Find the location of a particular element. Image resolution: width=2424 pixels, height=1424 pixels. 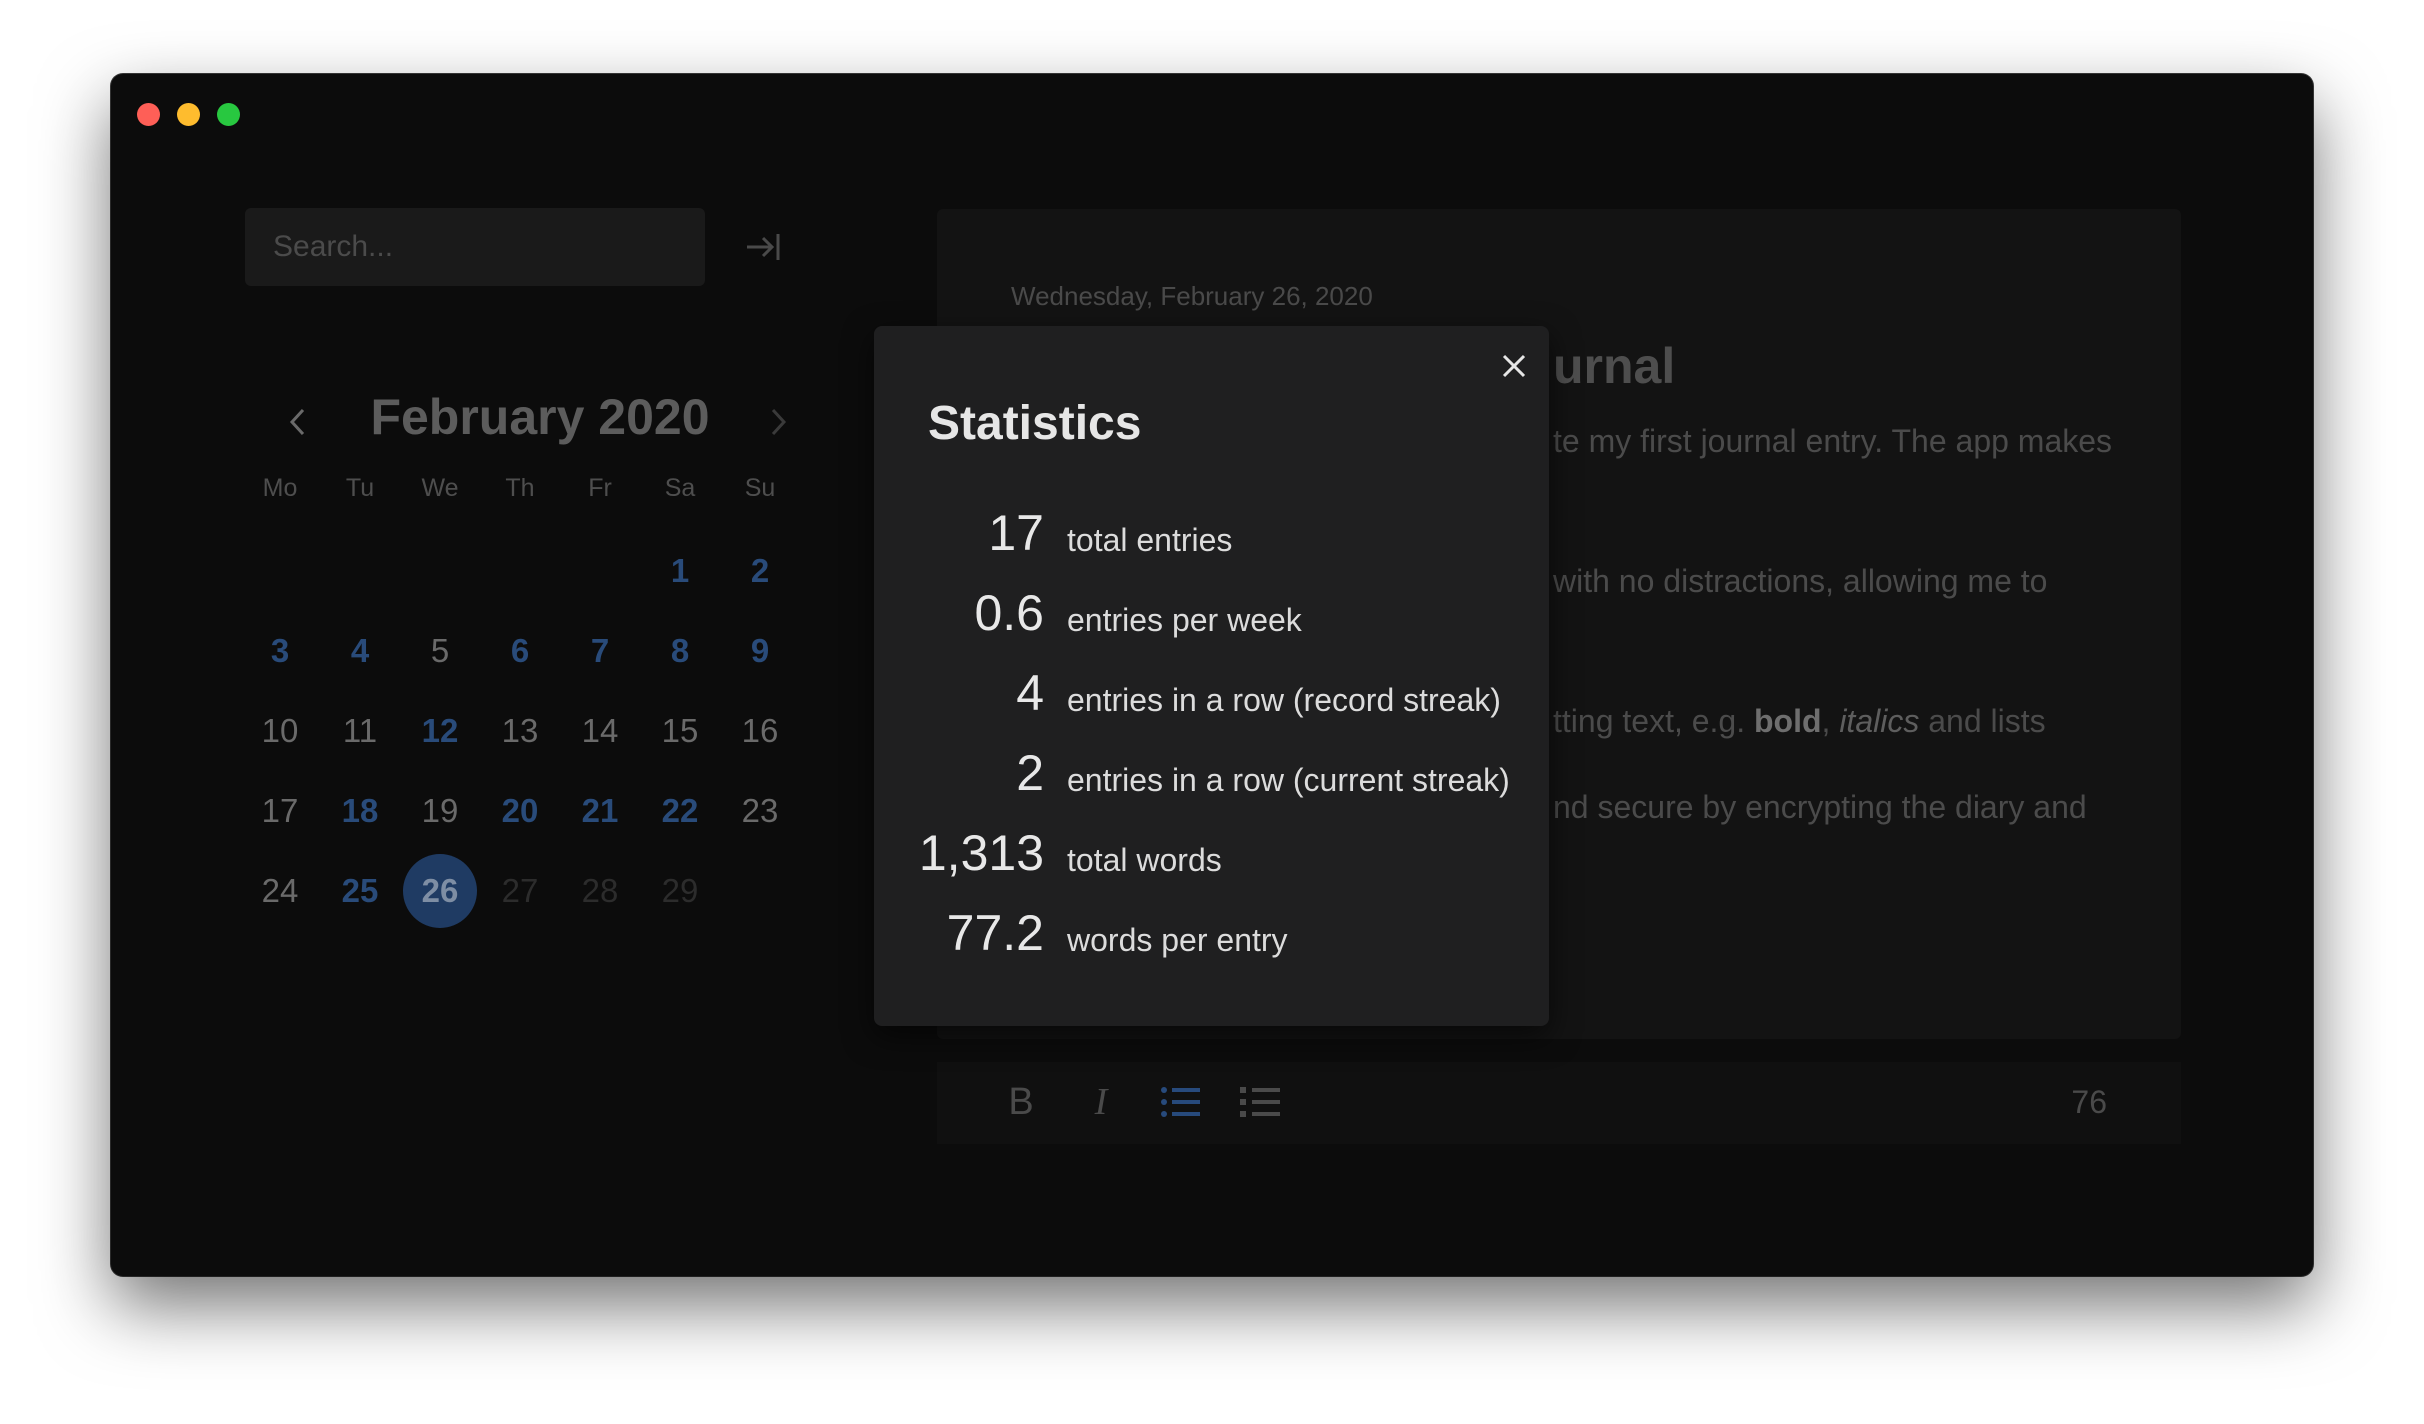

entry-text-line: with no distractions, allowing me to is located at coordinates (1800, 581).